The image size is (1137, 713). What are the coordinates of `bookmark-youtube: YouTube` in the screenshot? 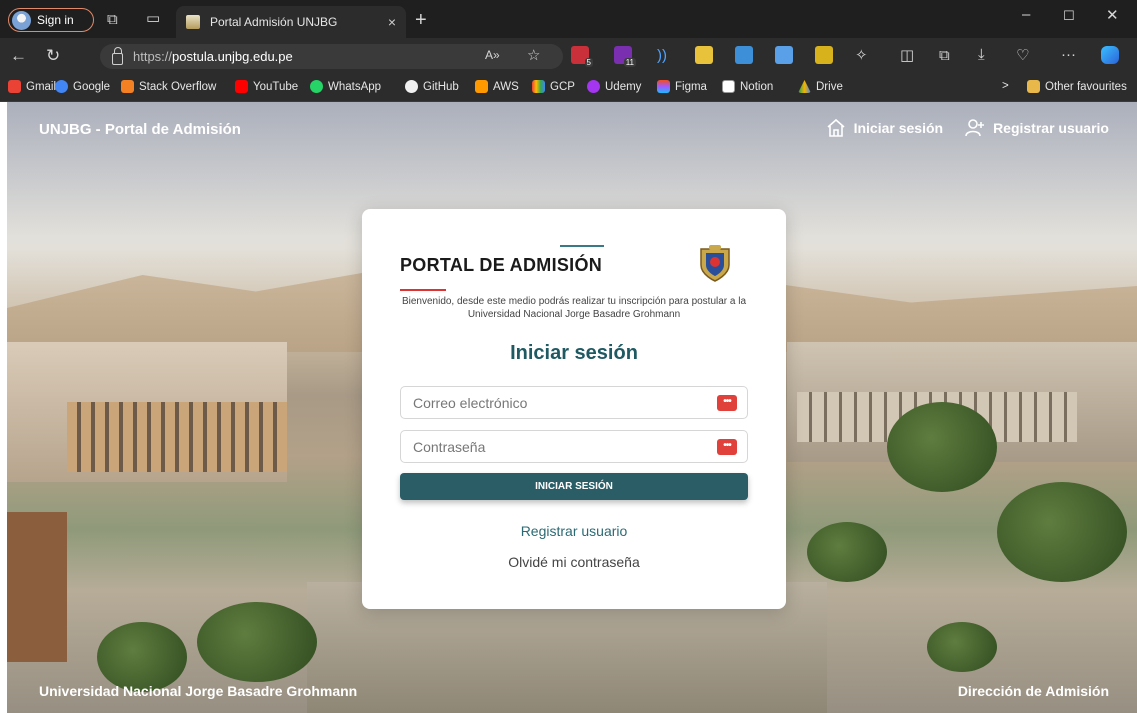 It's located at (266, 86).